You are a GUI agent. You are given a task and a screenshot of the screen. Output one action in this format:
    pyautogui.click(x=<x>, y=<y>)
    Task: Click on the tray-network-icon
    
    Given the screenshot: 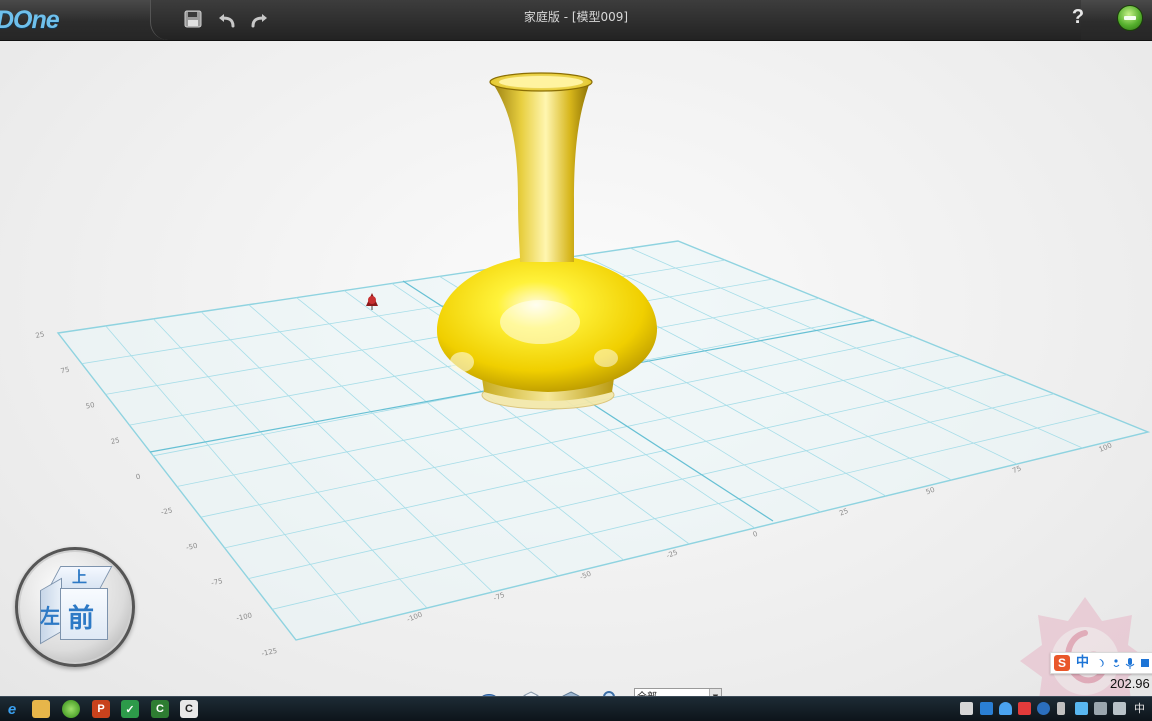 What is the action you would take?
    pyautogui.click(x=986, y=708)
    